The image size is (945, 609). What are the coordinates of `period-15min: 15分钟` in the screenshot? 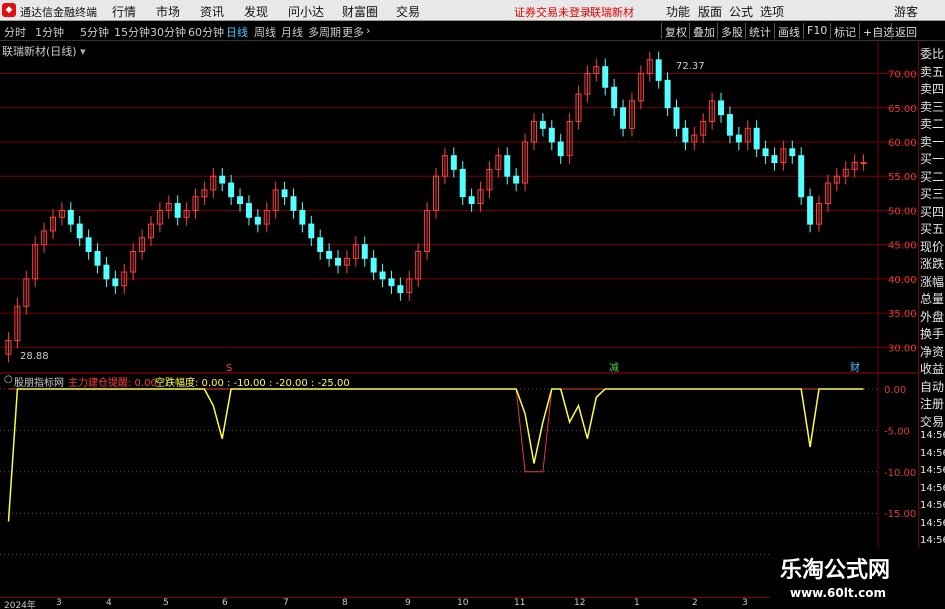 It's located at (132, 32).